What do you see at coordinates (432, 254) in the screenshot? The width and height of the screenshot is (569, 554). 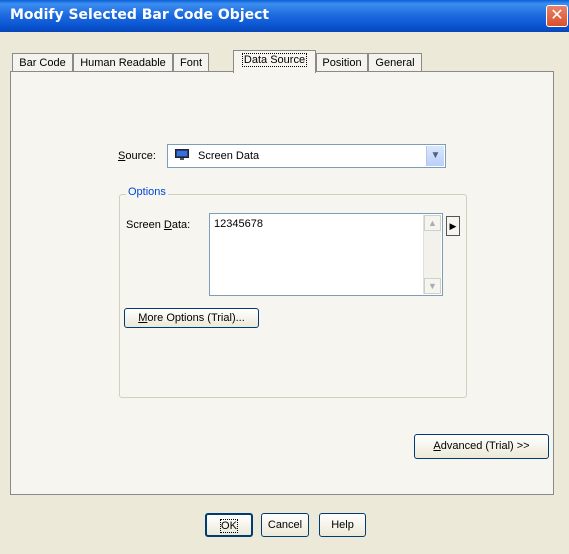 I see `screen-data-scrollbar: ▲ ▼` at bounding box center [432, 254].